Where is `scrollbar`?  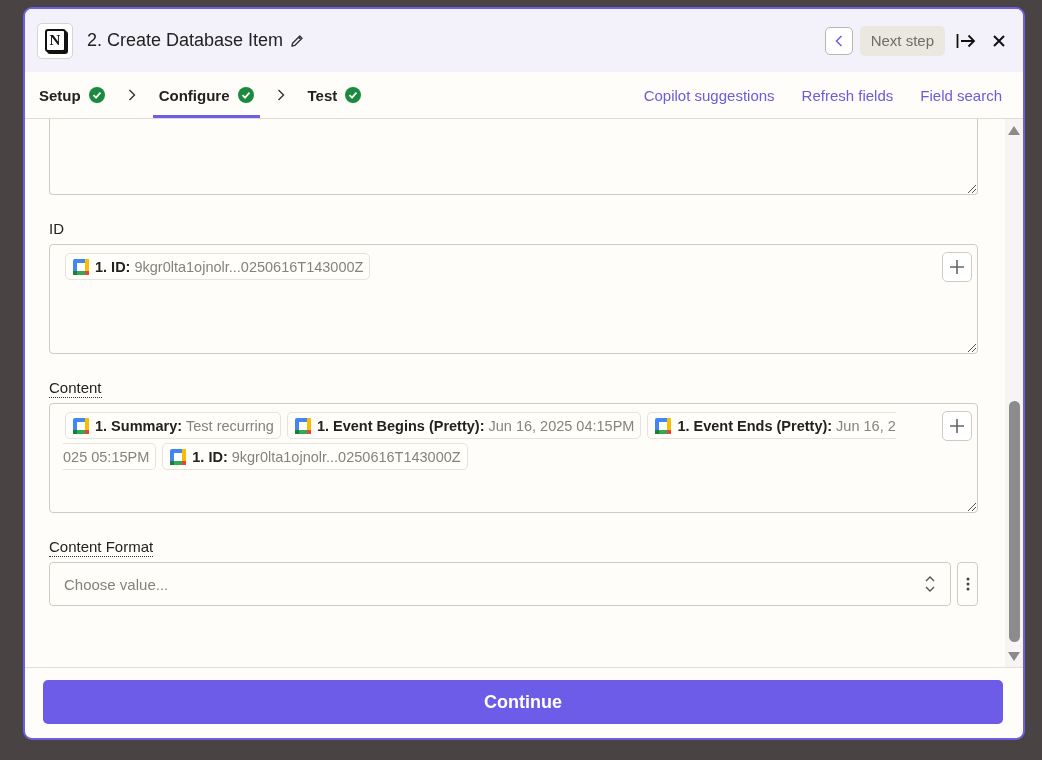 scrollbar is located at coordinates (1014, 393).